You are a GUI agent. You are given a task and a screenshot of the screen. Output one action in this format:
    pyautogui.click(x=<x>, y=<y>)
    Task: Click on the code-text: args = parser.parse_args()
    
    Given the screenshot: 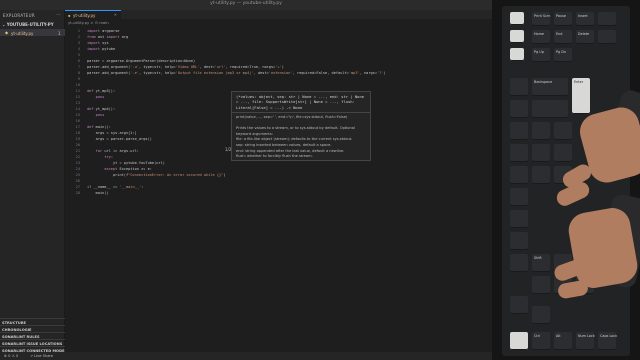 What is the action you would take?
    pyautogui.click(x=119, y=139)
    